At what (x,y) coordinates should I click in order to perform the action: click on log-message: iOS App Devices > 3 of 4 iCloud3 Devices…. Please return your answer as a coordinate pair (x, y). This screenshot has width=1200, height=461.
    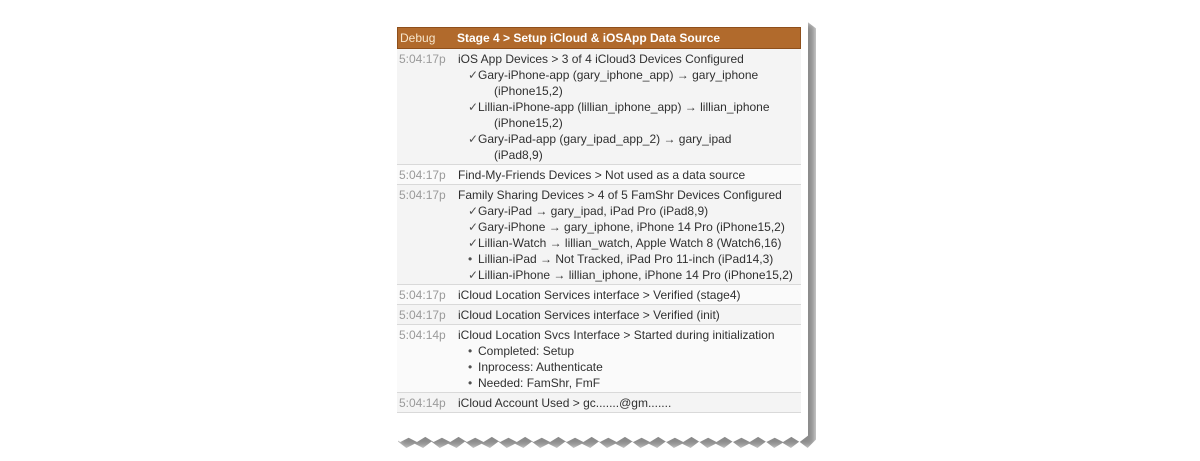
    Looking at the image, I should click on (629, 107).